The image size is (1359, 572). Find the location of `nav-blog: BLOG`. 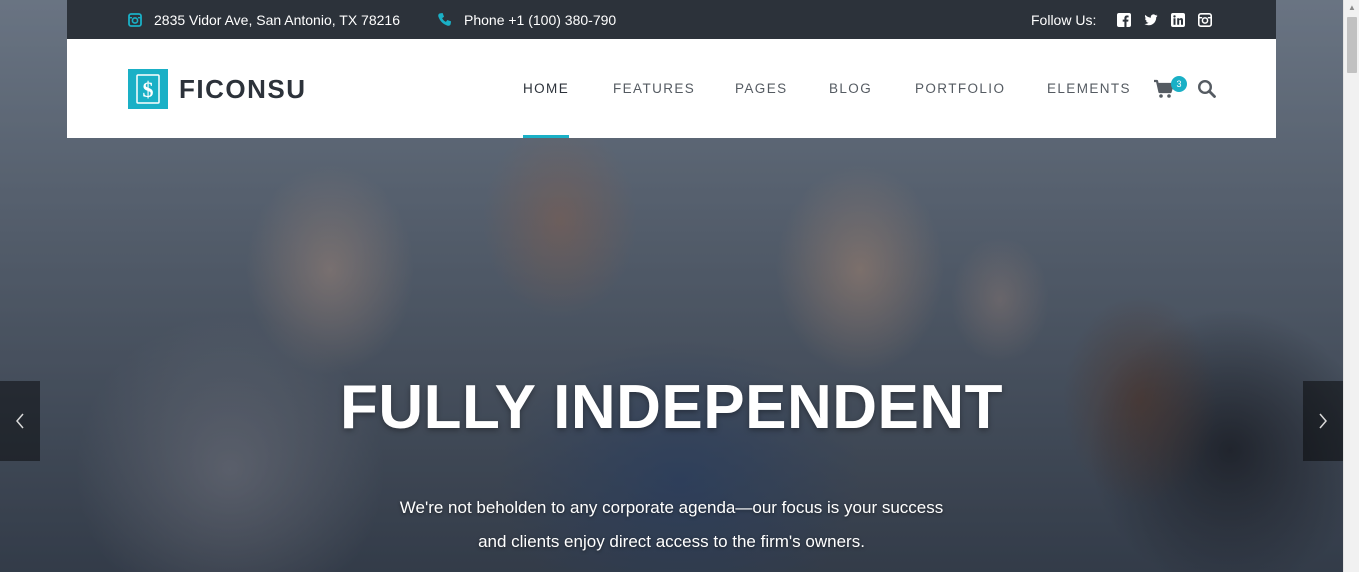

nav-blog: BLOG is located at coordinates (850, 88).